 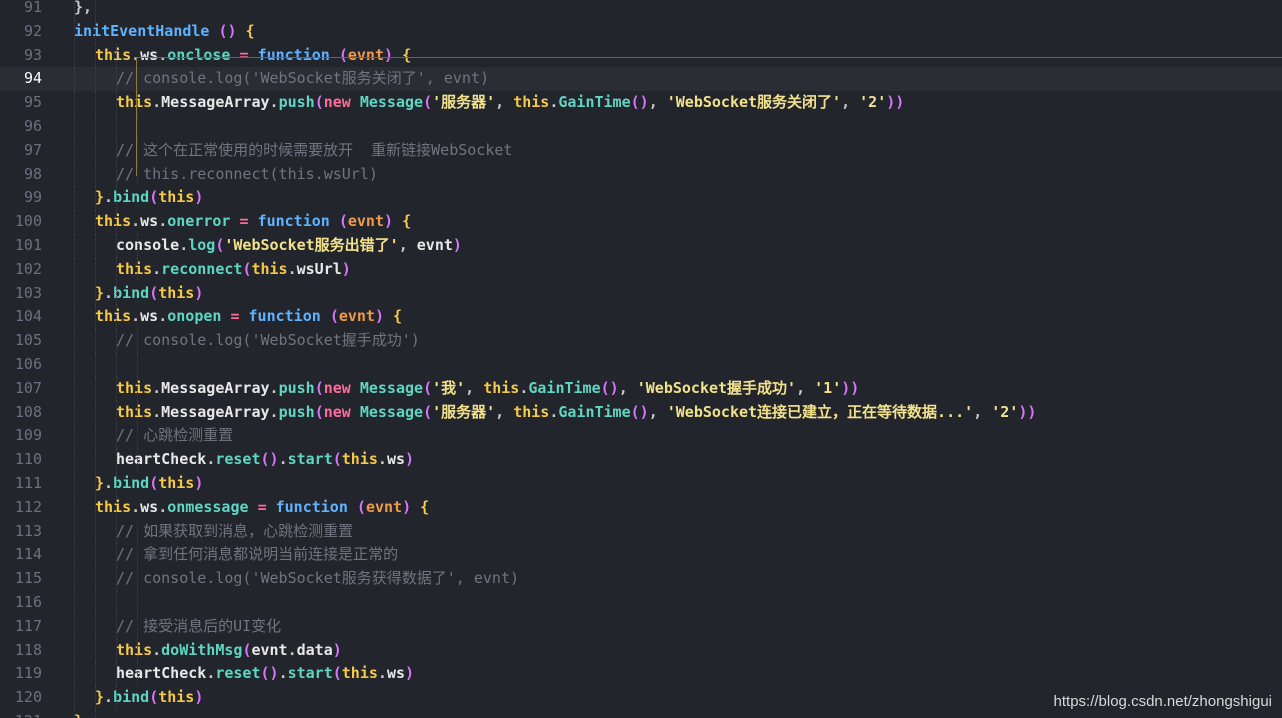 What do you see at coordinates (641, 650) in the screenshot?
I see `code-line: 118 this.doWithMsg(evnt.data)` at bounding box center [641, 650].